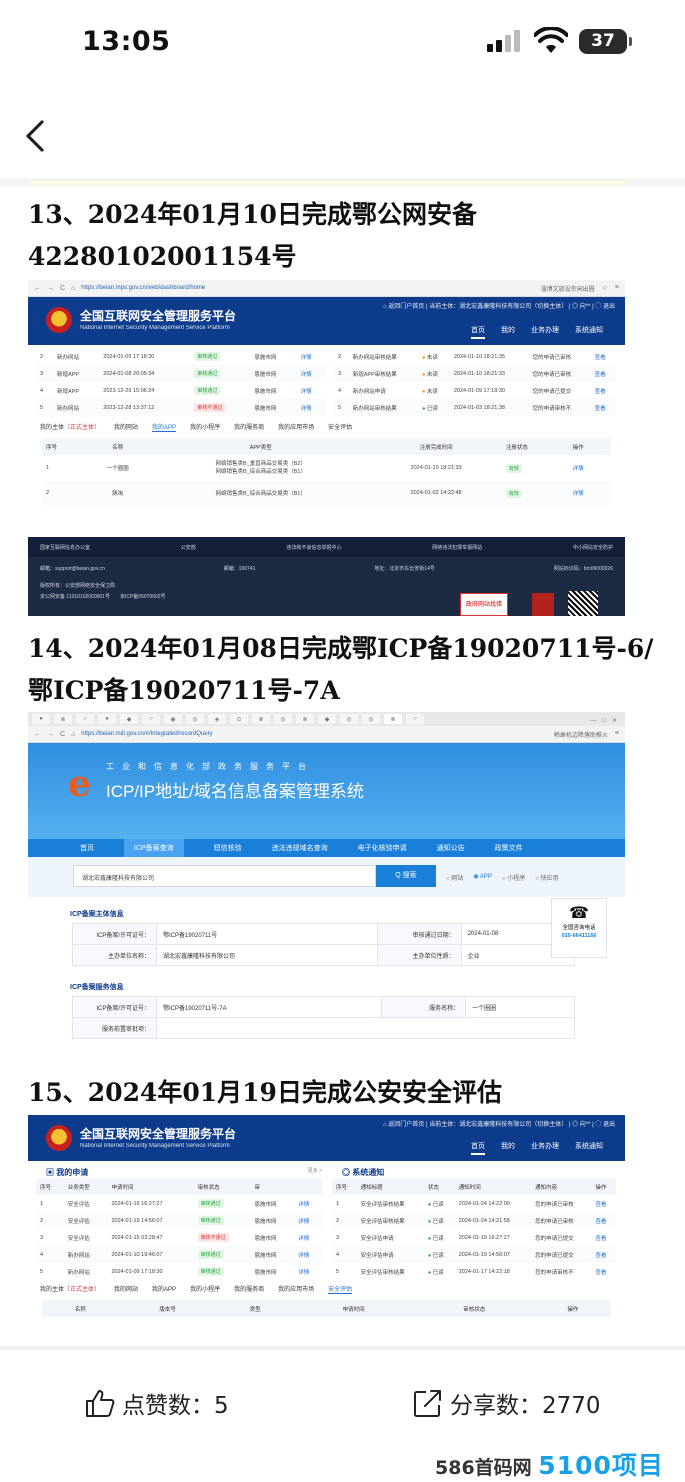 The image size is (685, 1482). I want to click on table-row: 5 新办网站 2023-12-28 13:37:12 审核不通过 恩施市网 详情, so click(181, 407).